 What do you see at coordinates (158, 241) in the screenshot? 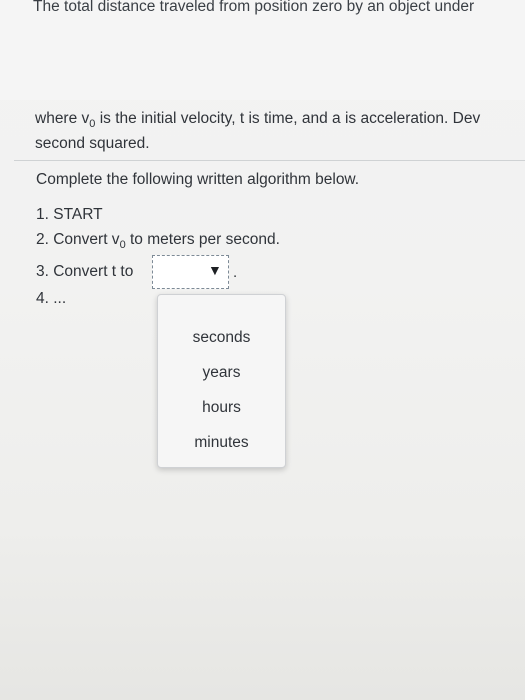
I see `step-2: 2. Convert v0 to meters per second.` at bounding box center [158, 241].